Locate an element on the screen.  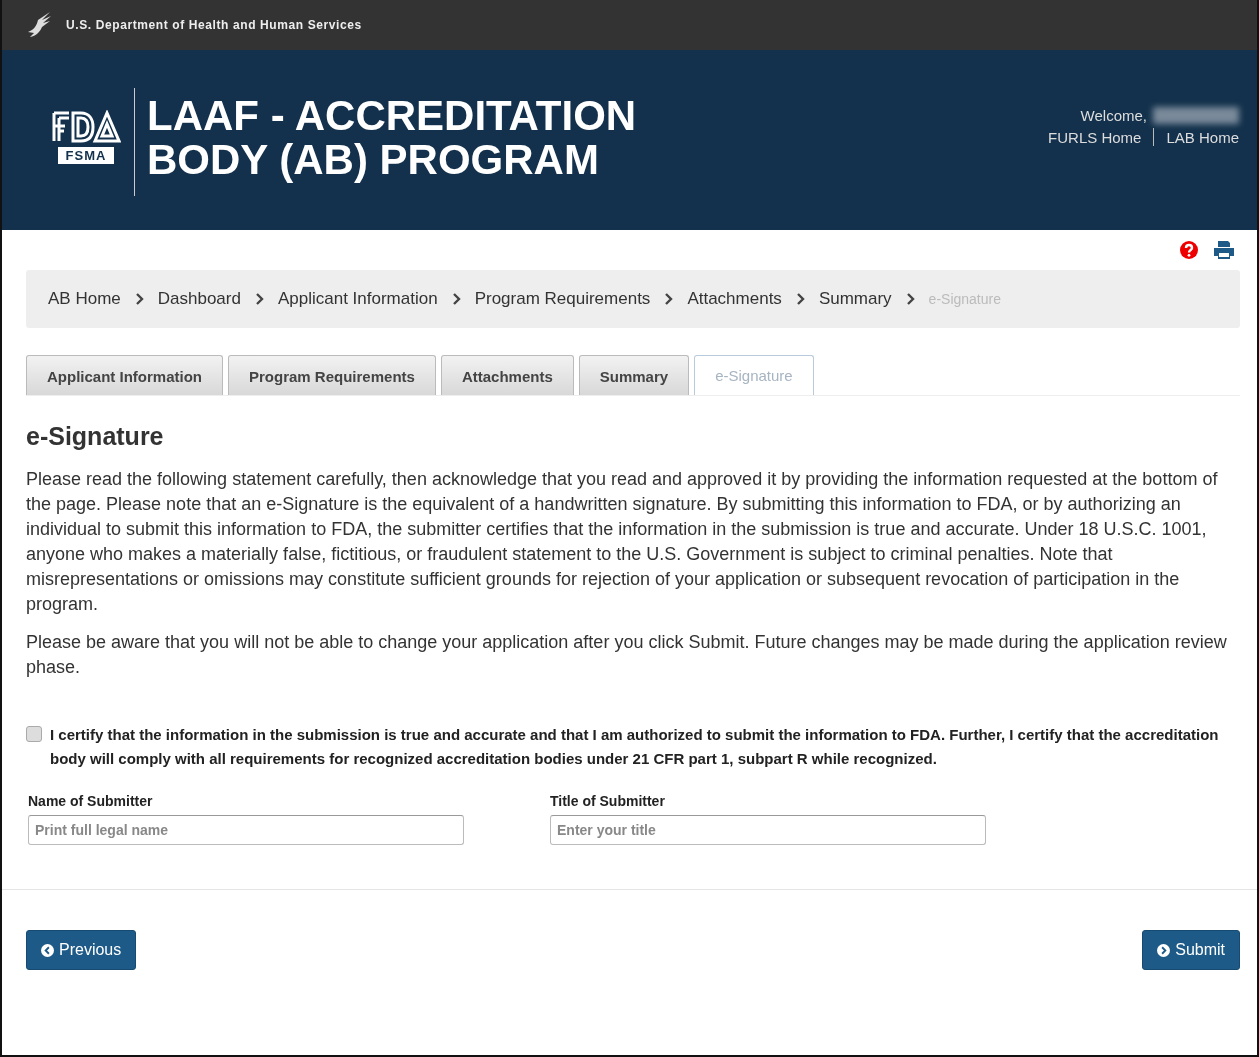
program-title: LAAF - ACCREDITATION is located at coordinates (392, 116).